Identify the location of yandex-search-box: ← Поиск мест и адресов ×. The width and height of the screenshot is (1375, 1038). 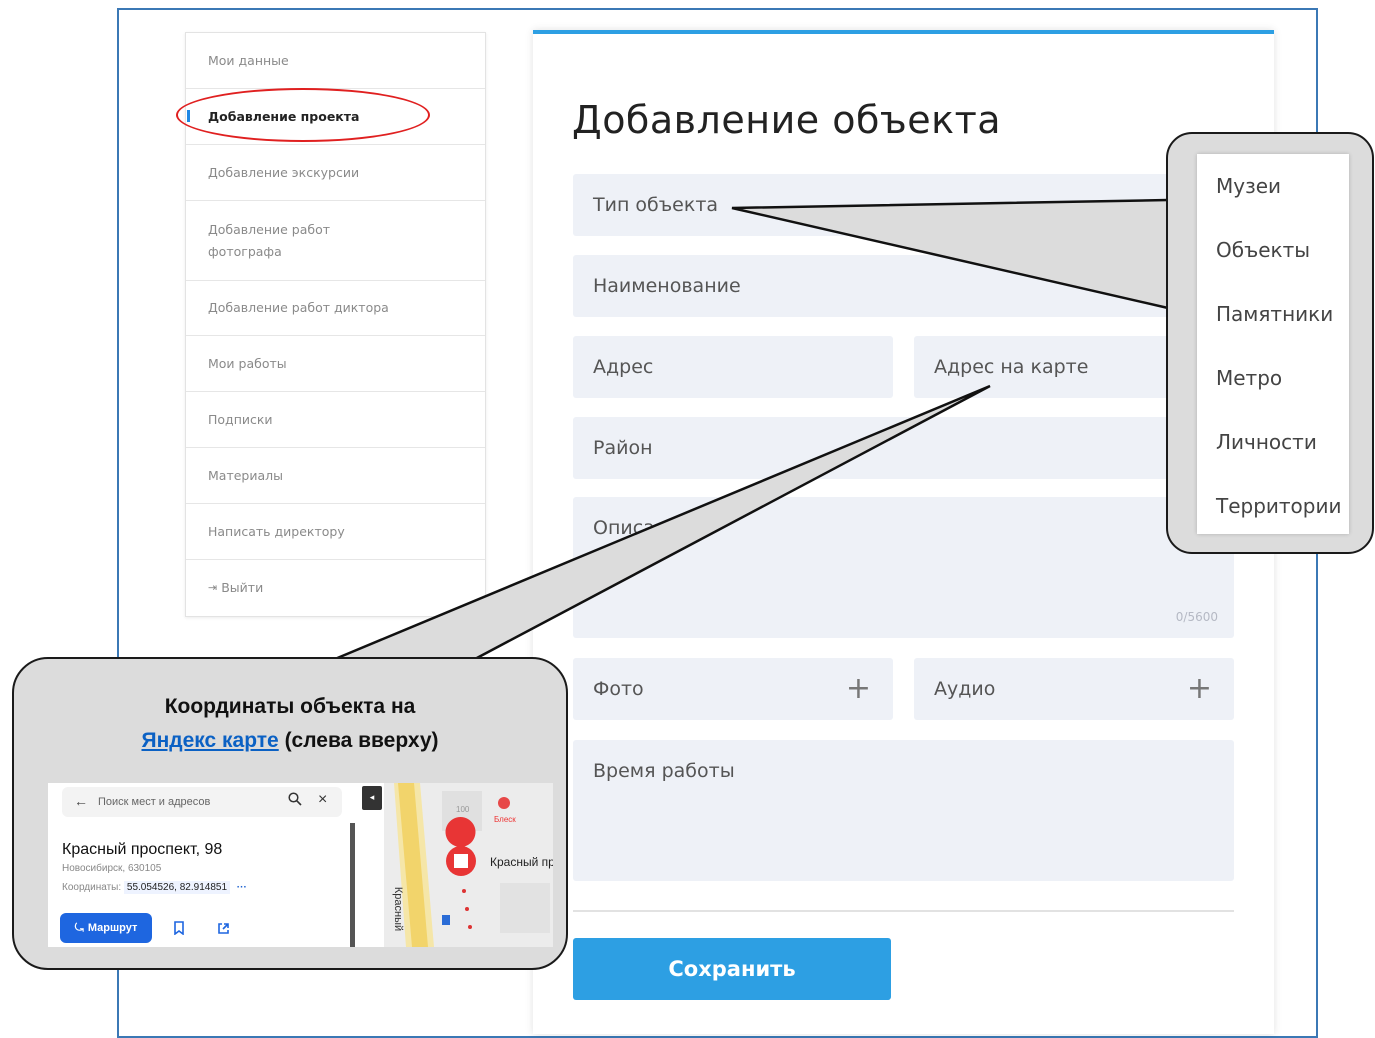
(202, 802).